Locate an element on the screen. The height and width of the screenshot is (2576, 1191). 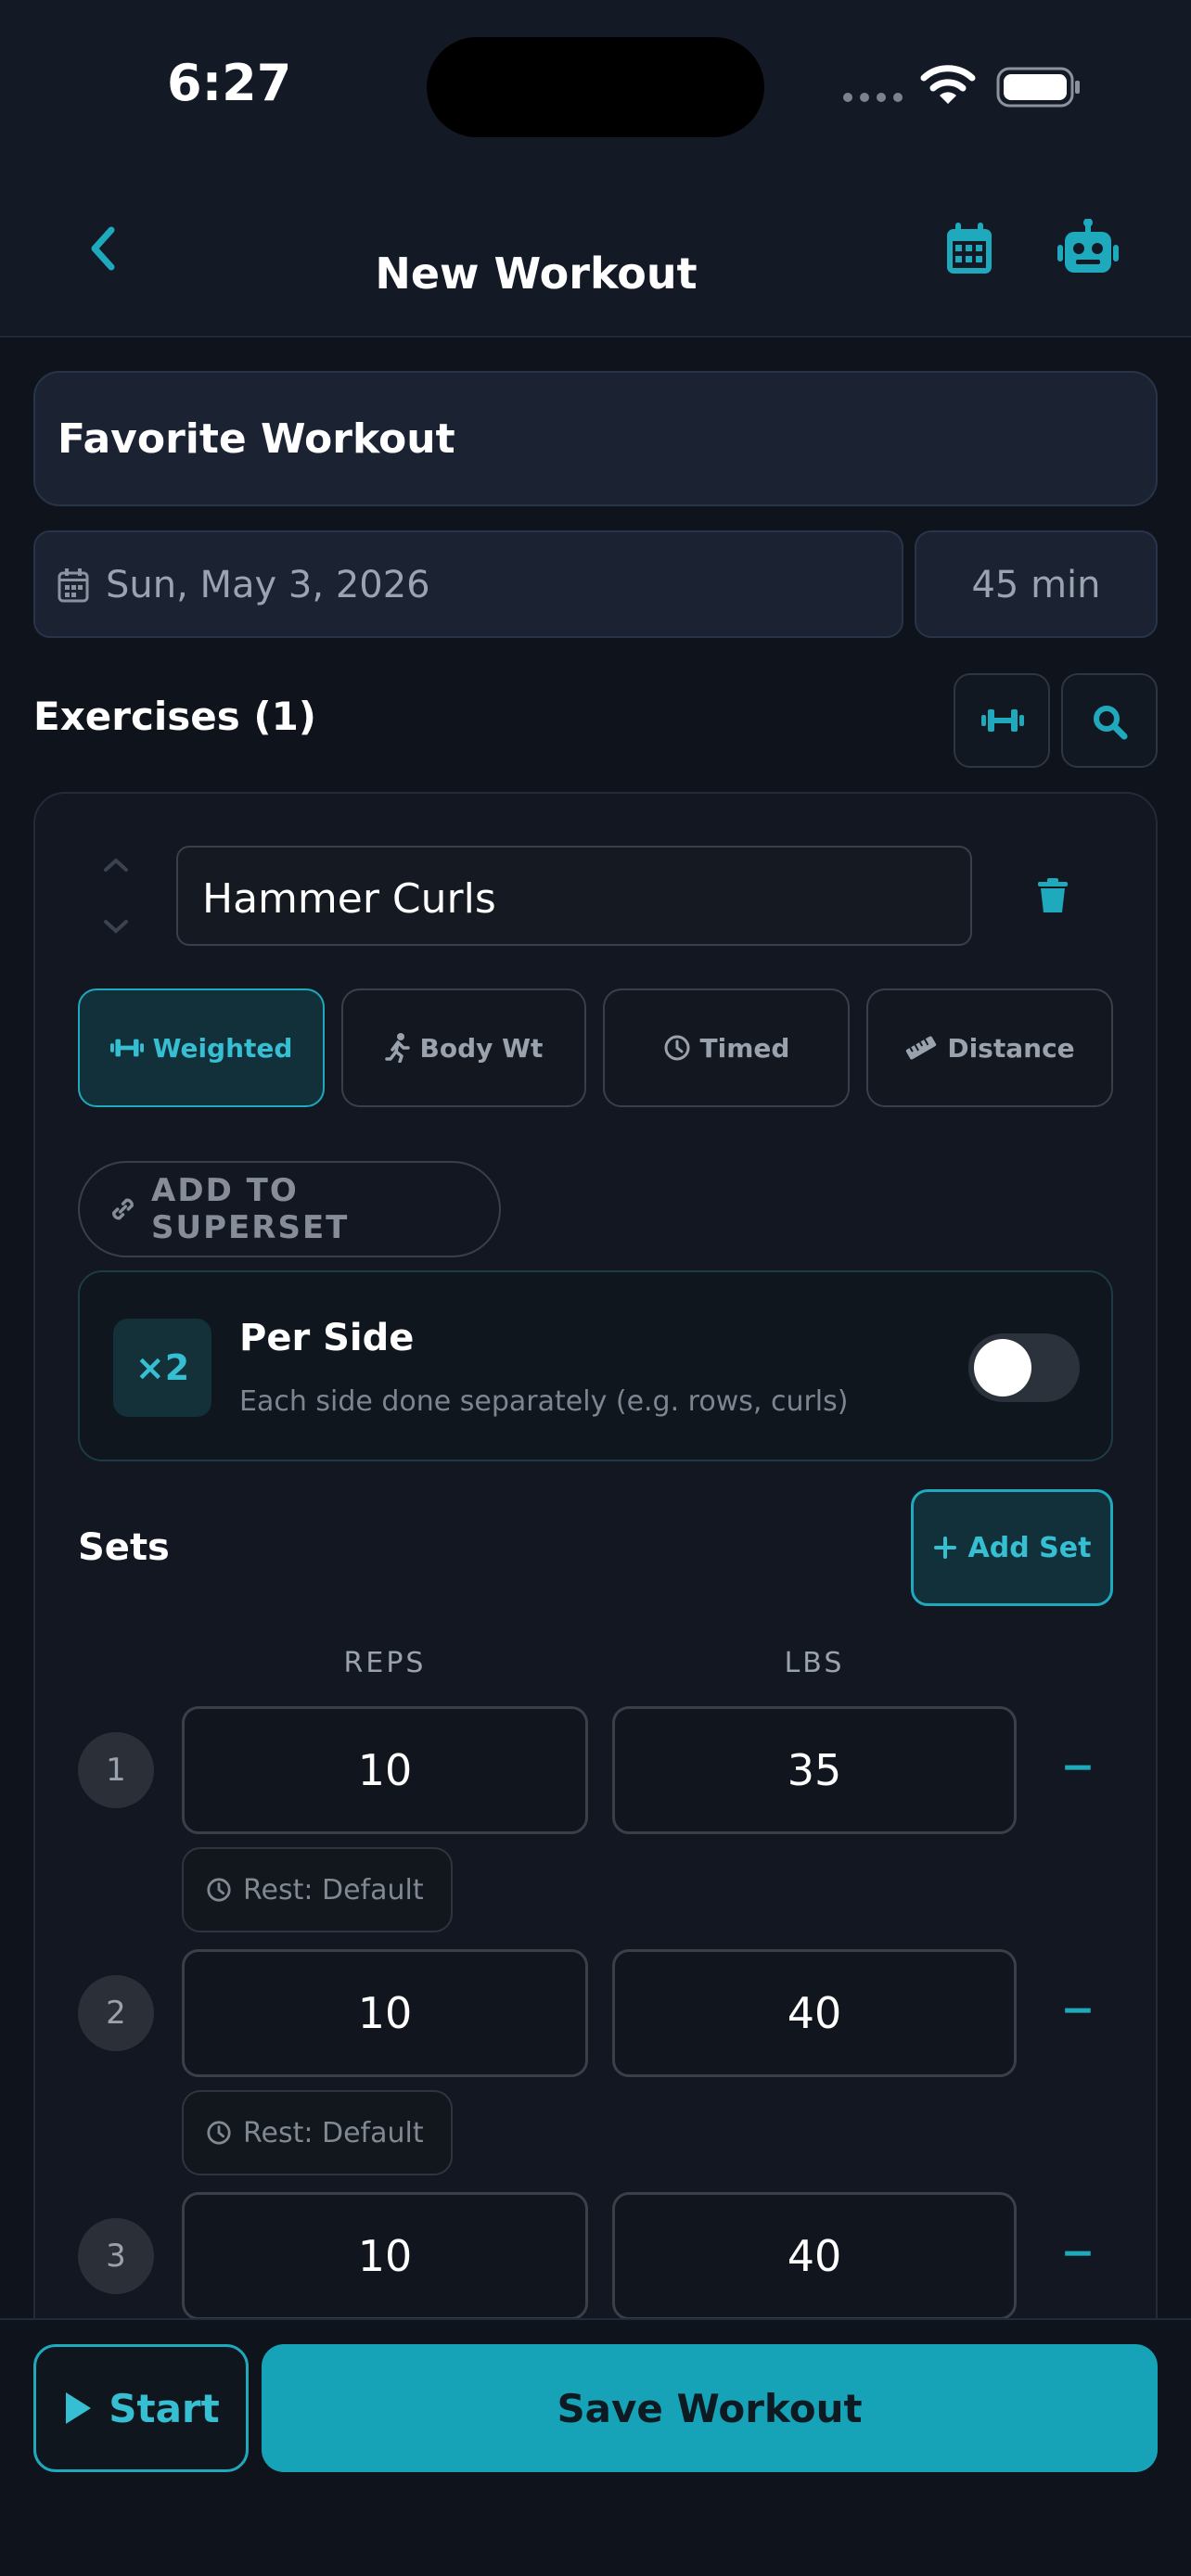
exercise-library-button is located at coordinates (1002, 720).